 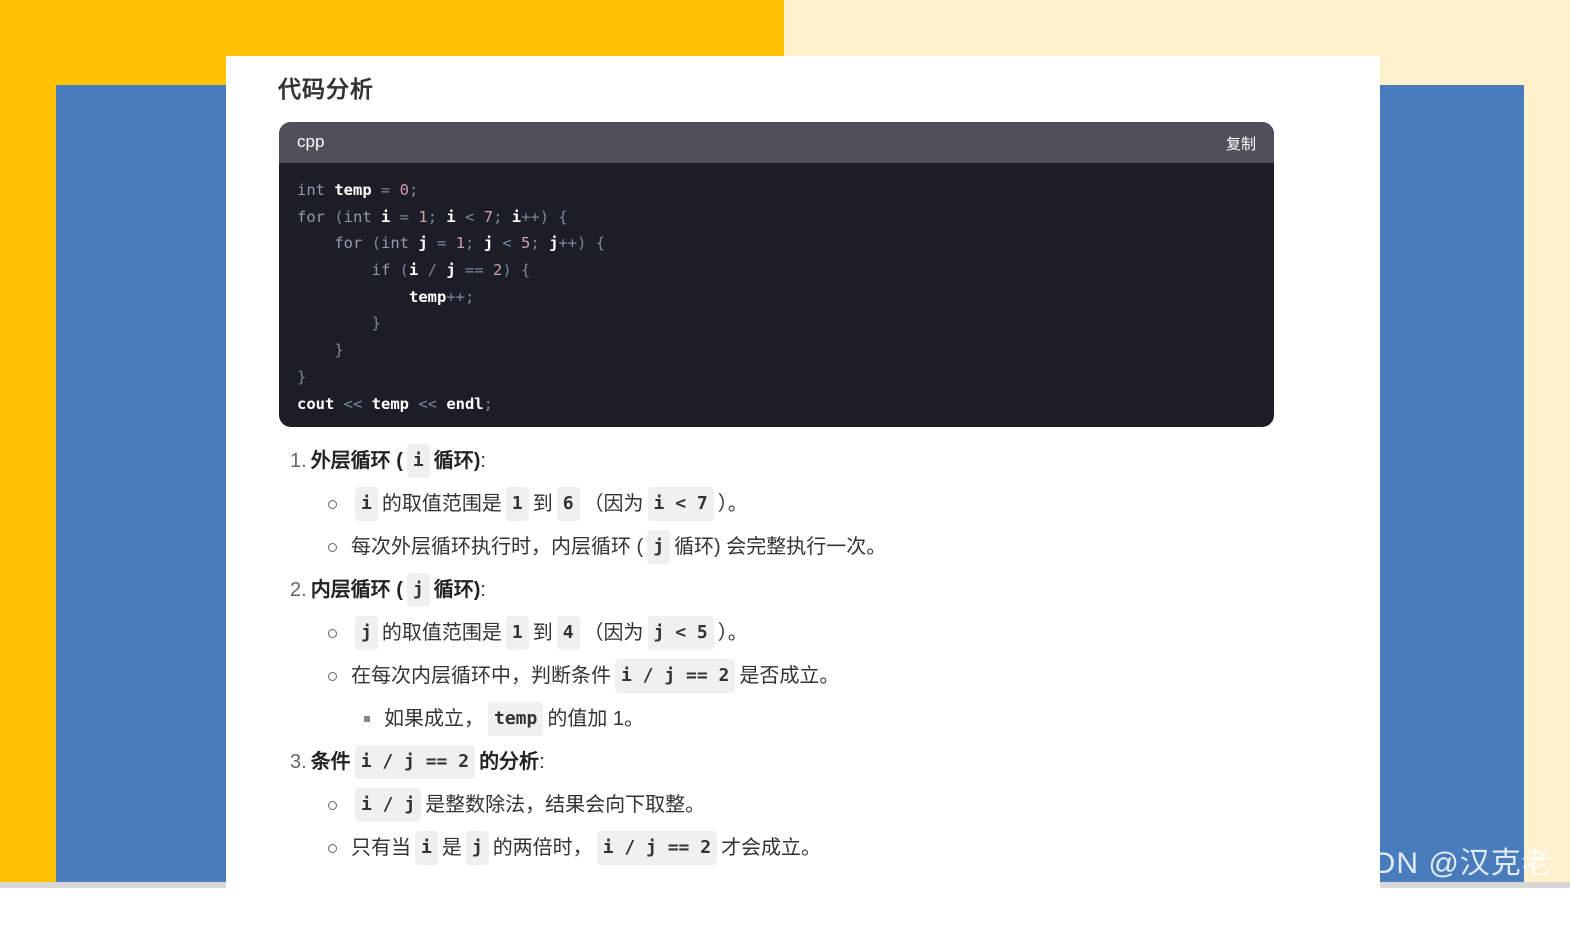 What do you see at coordinates (613, 504) in the screenshot?
I see `list-text: （因为` at bounding box center [613, 504].